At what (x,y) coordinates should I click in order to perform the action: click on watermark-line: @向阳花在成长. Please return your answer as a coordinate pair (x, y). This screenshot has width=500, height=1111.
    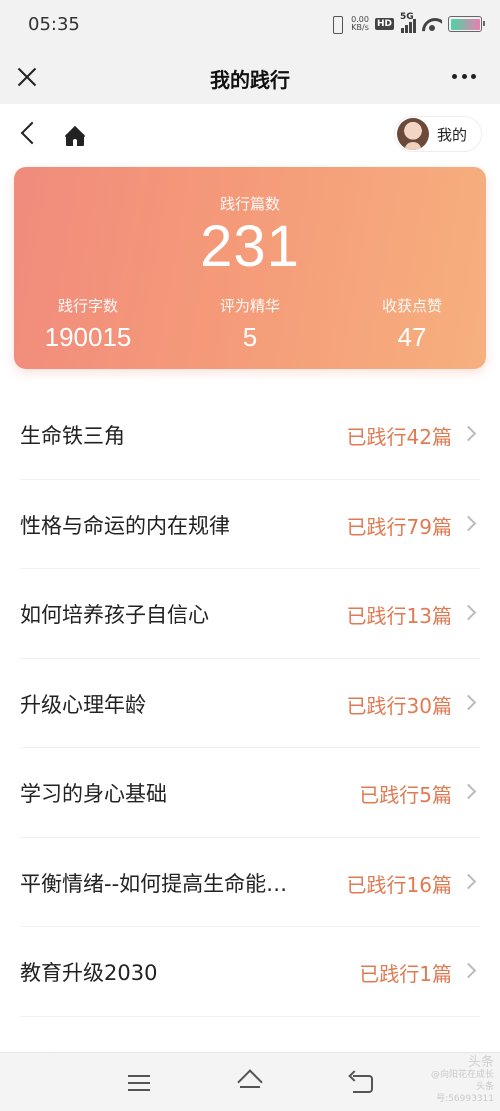
    Looking at the image, I should click on (462, 1075).